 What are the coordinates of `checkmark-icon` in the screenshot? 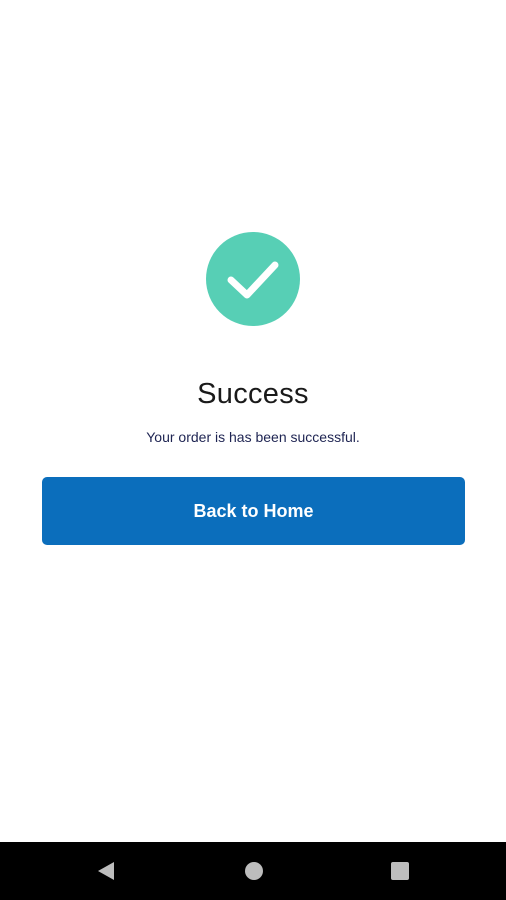 It's located at (253, 280).